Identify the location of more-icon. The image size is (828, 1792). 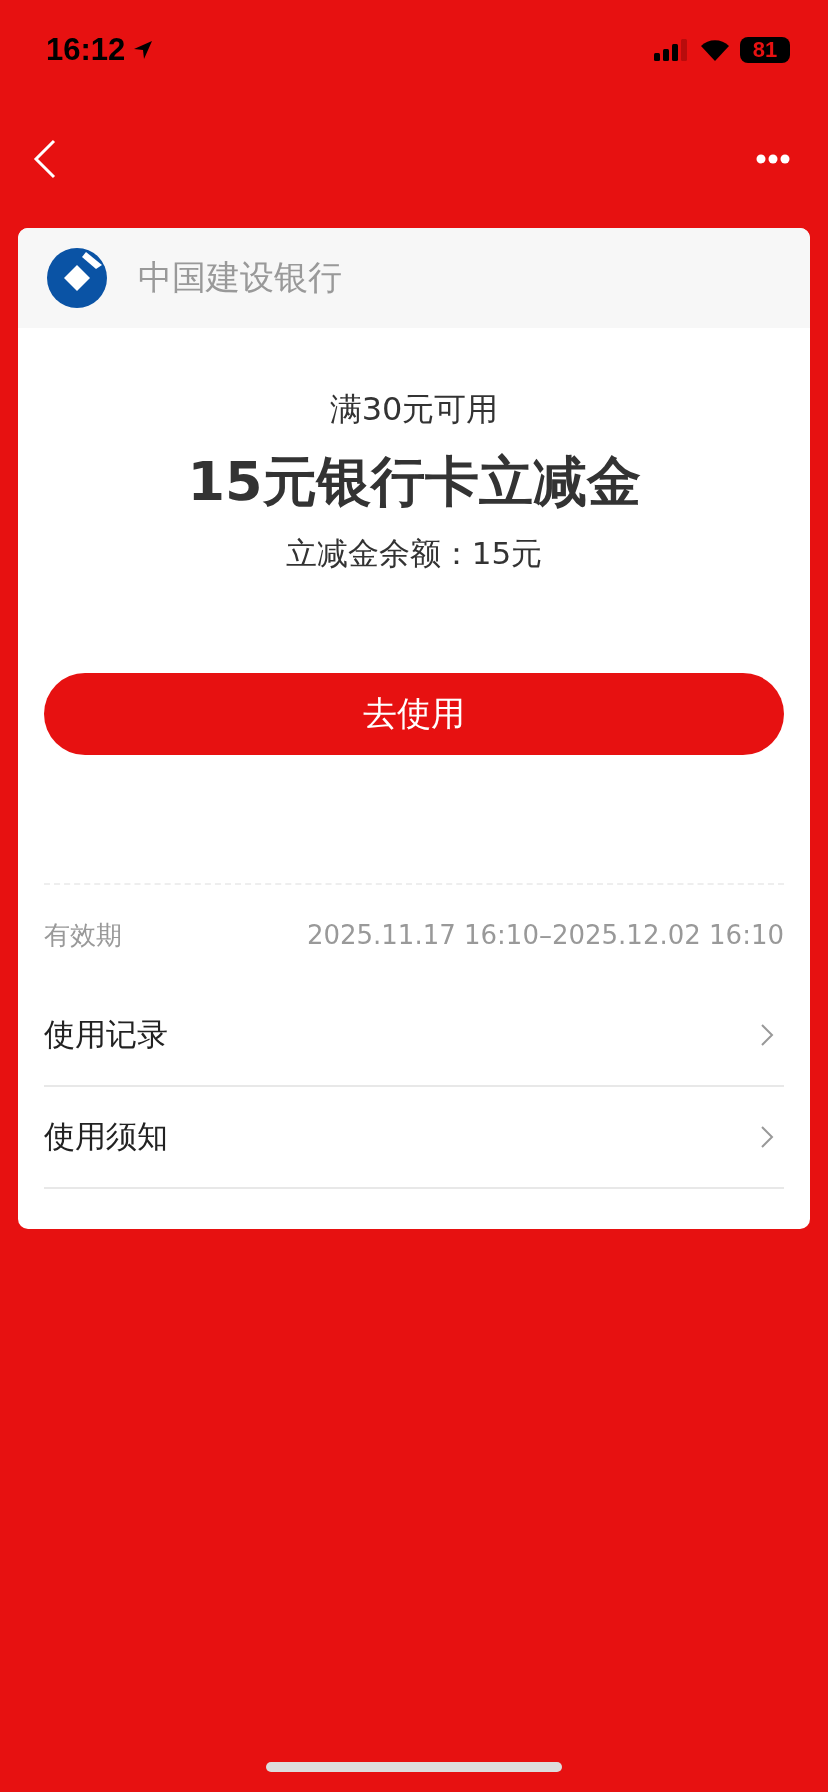
(773, 159).